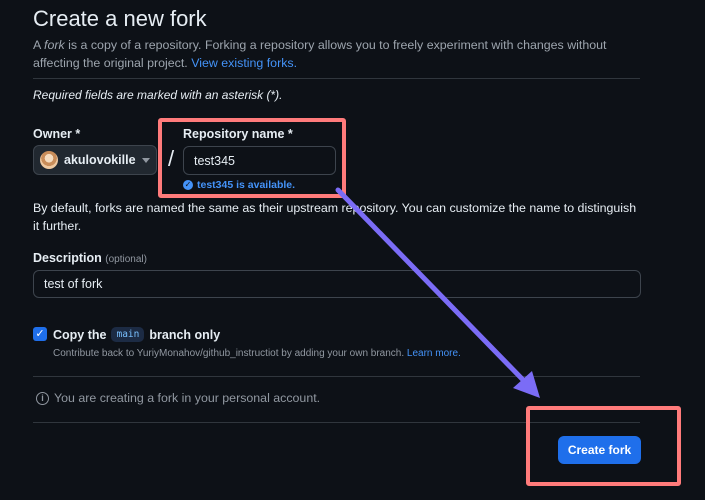  I want to click on copy-main-branch-checkbox: ✓, so click(40, 334).